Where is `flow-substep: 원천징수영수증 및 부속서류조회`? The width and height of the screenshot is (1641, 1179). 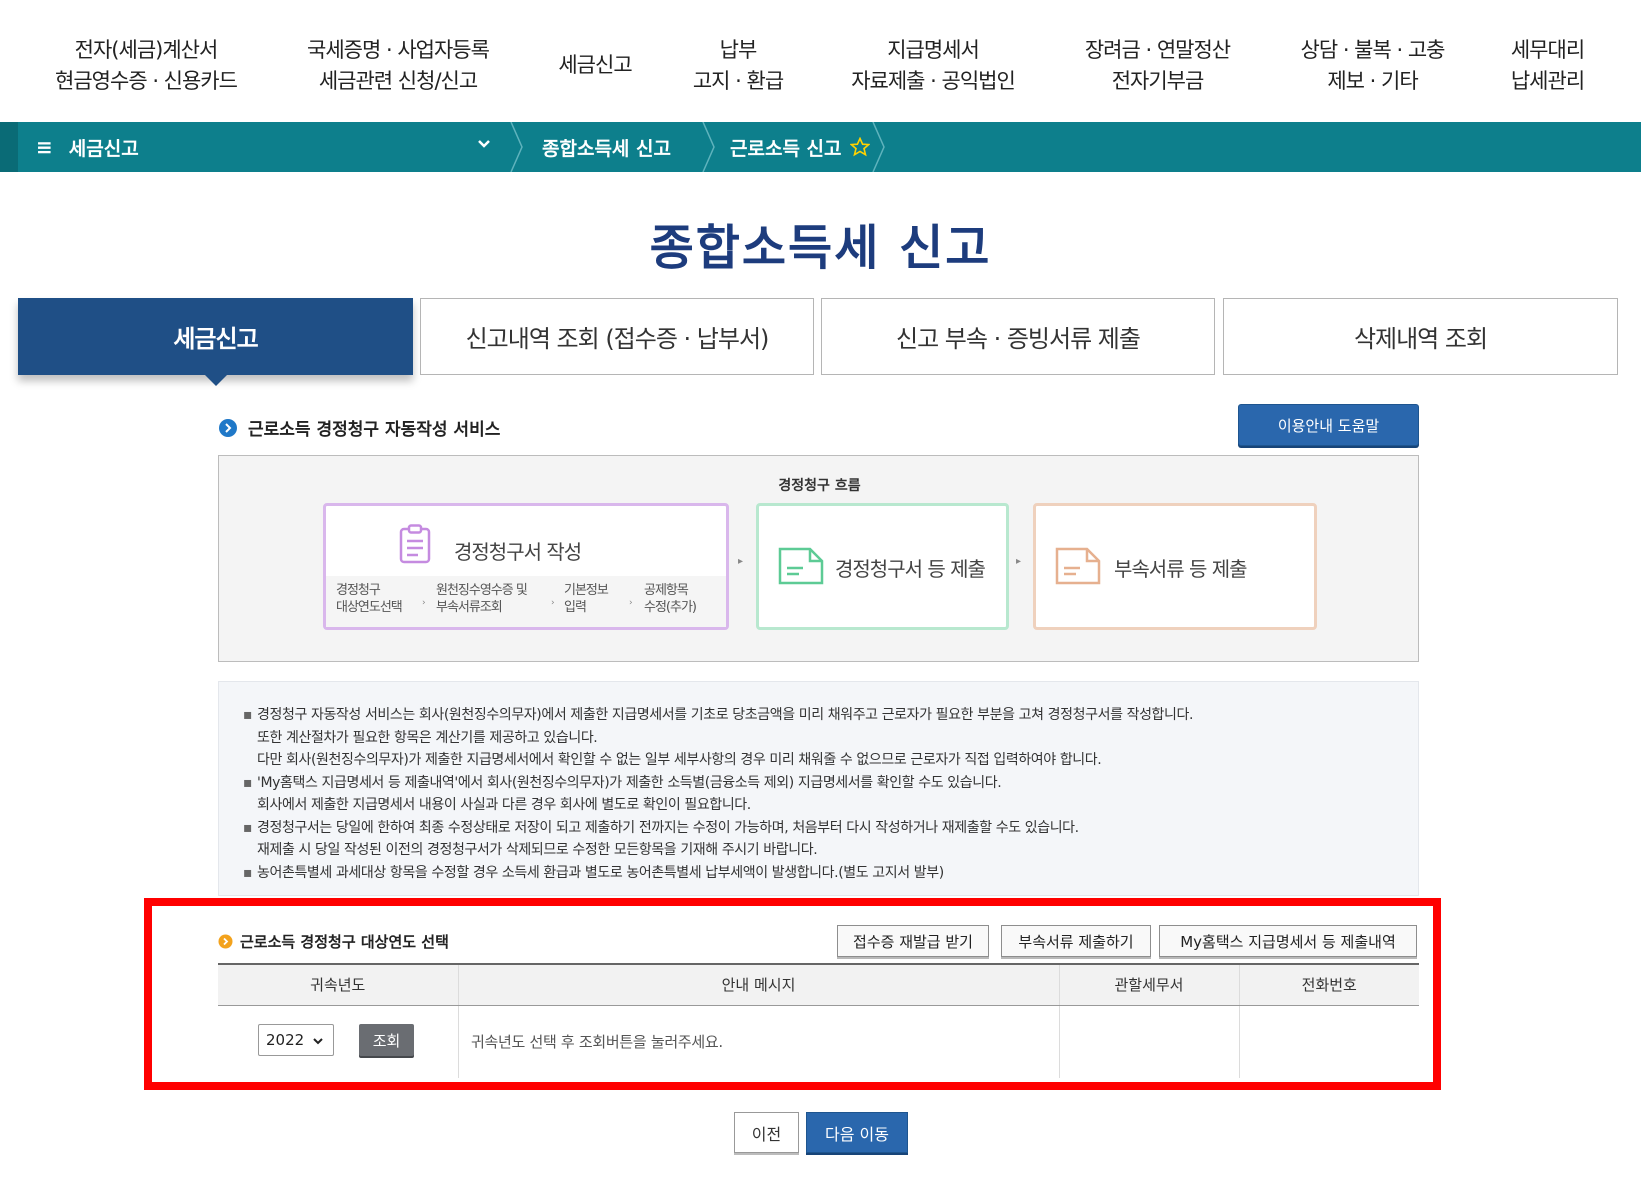
flow-substep: 원천징수영수증 및 부속서류조회 is located at coordinates (482, 599).